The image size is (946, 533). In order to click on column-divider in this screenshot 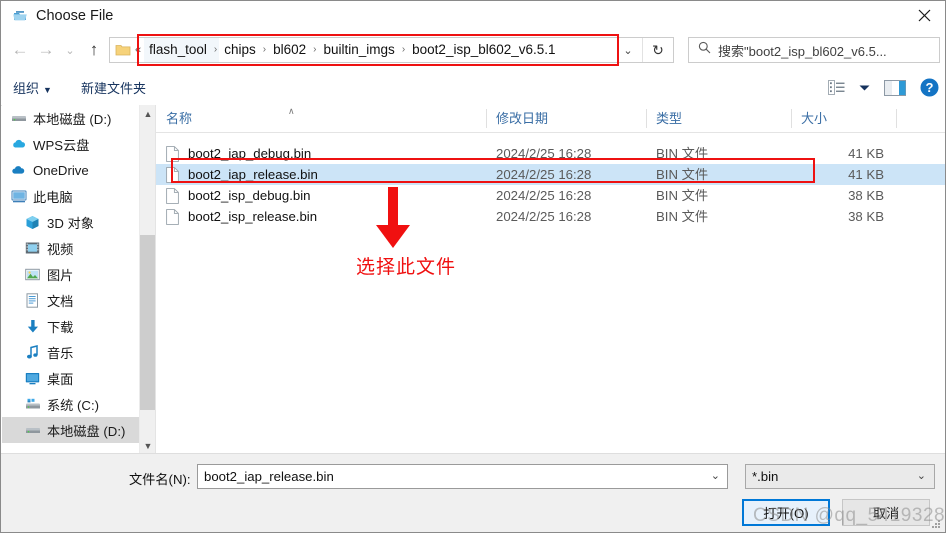, I will do `click(896, 118)`.